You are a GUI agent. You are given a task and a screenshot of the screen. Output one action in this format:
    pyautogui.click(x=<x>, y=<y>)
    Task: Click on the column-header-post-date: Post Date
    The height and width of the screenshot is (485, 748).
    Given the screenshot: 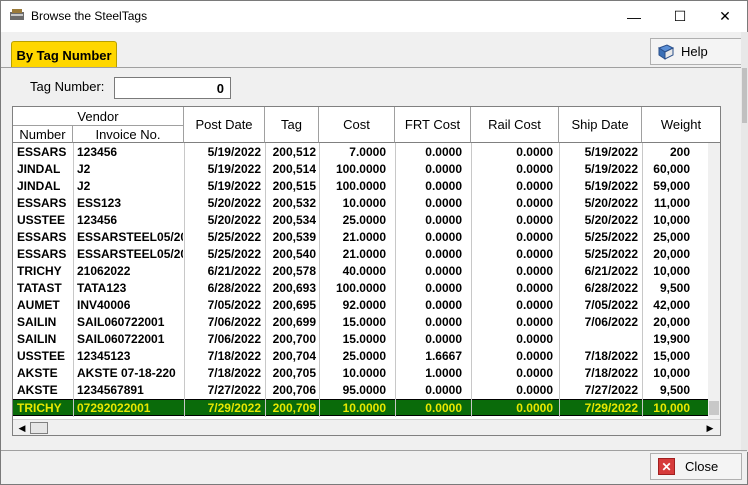 What is the action you would take?
    pyautogui.click(x=224, y=125)
    